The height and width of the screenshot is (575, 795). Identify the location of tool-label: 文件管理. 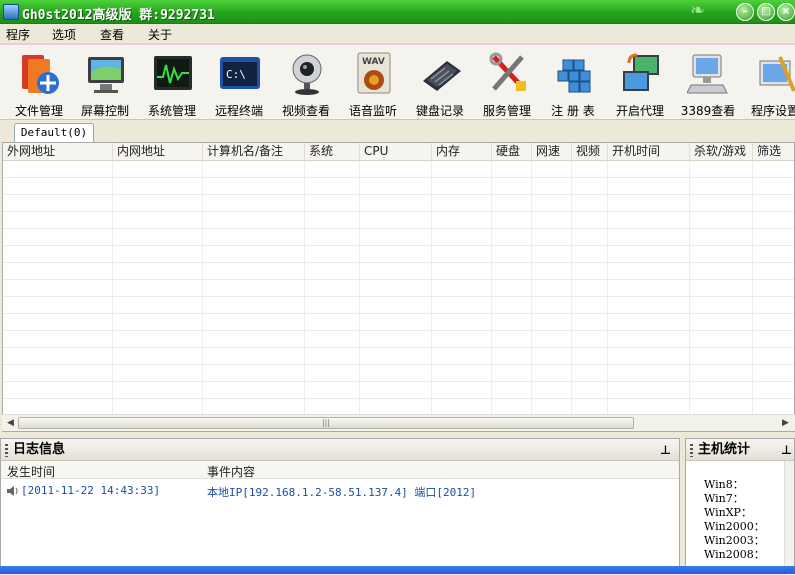
(38, 111).